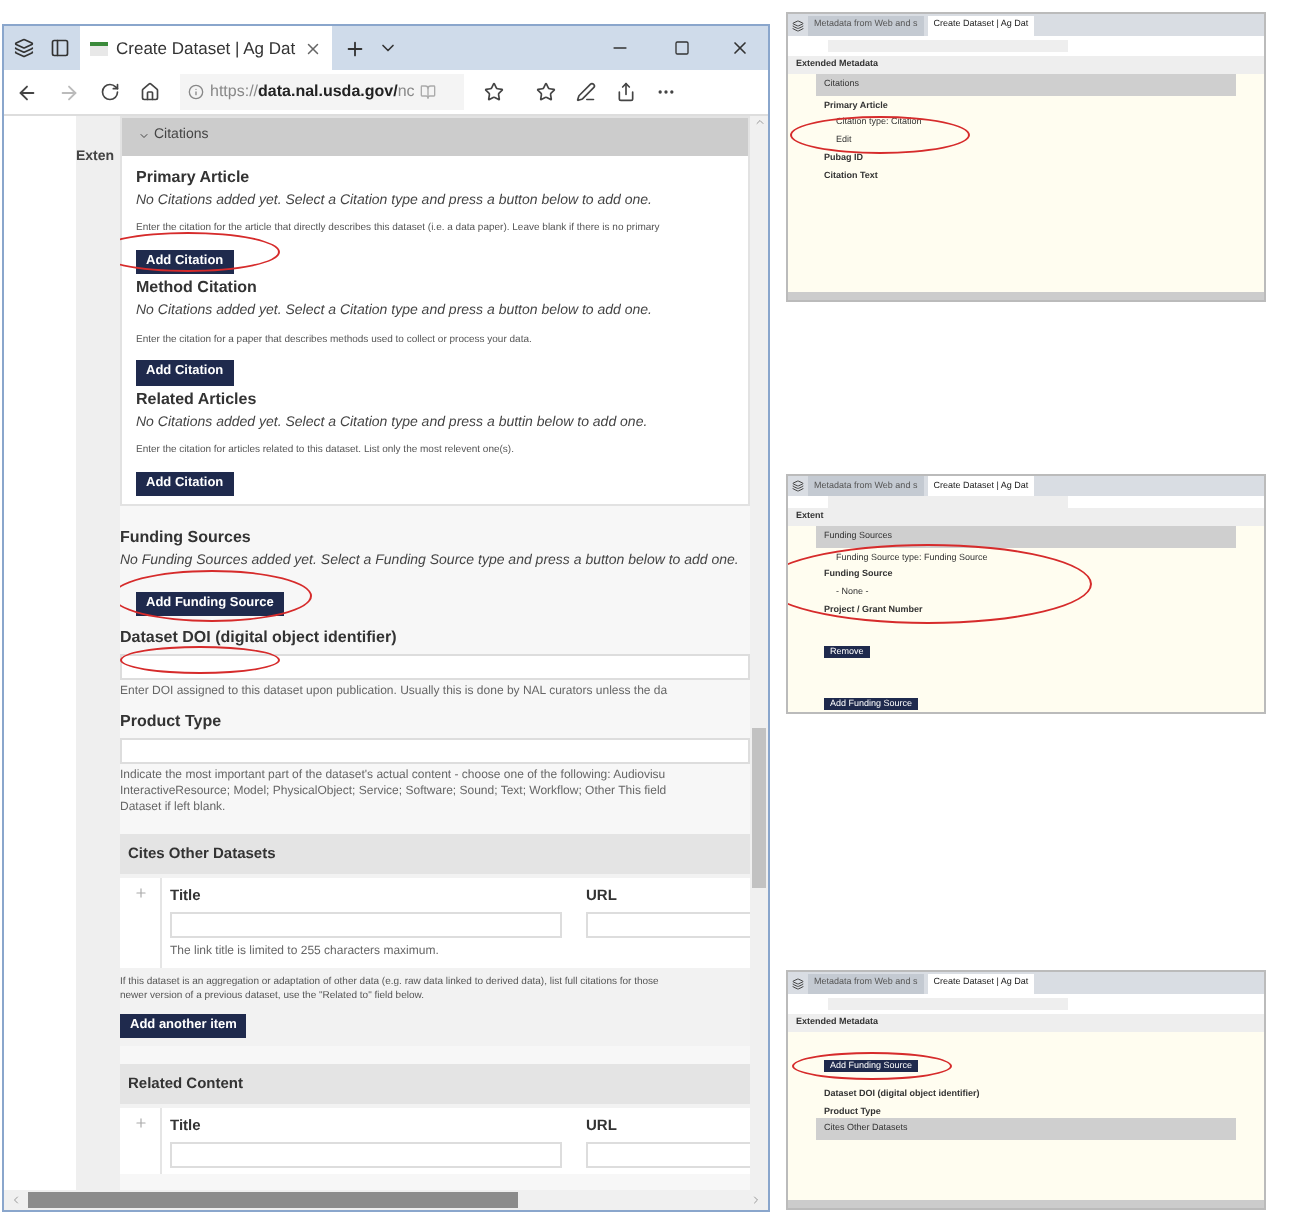  What do you see at coordinates (27, 92) in the screenshot?
I see `back-icon` at bounding box center [27, 92].